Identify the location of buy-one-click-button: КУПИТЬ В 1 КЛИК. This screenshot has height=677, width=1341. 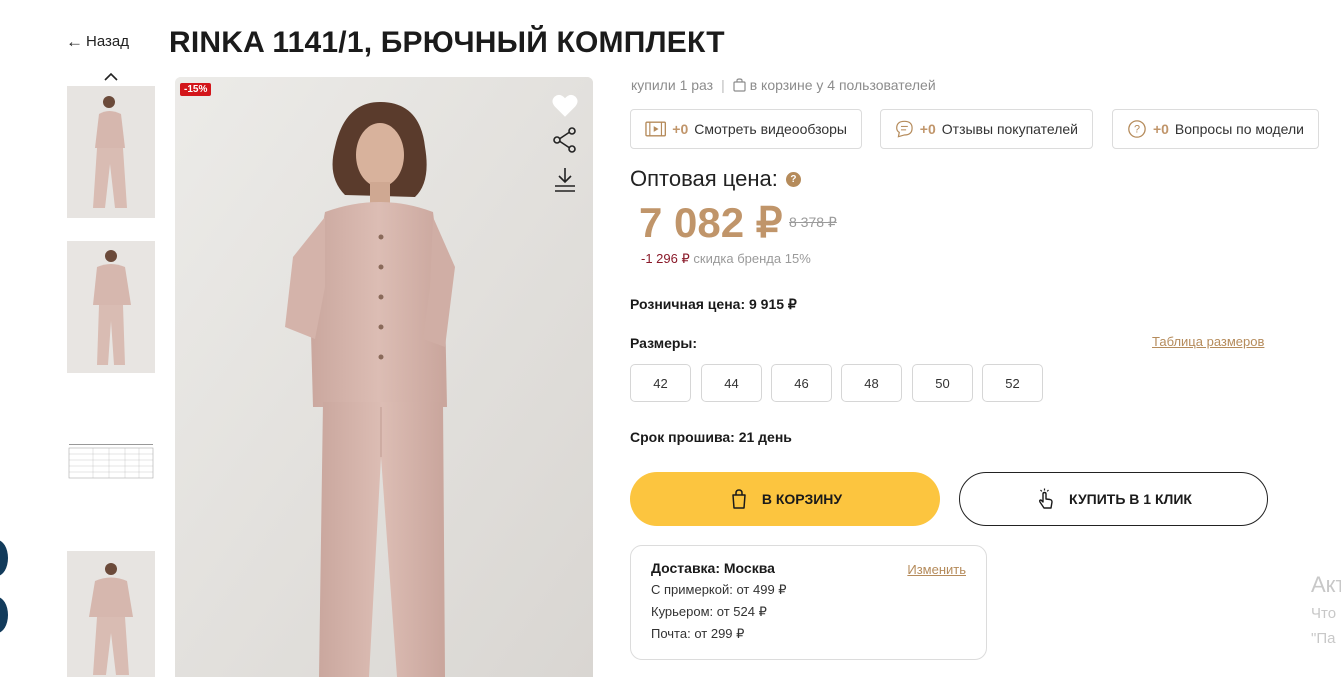
(1113, 499).